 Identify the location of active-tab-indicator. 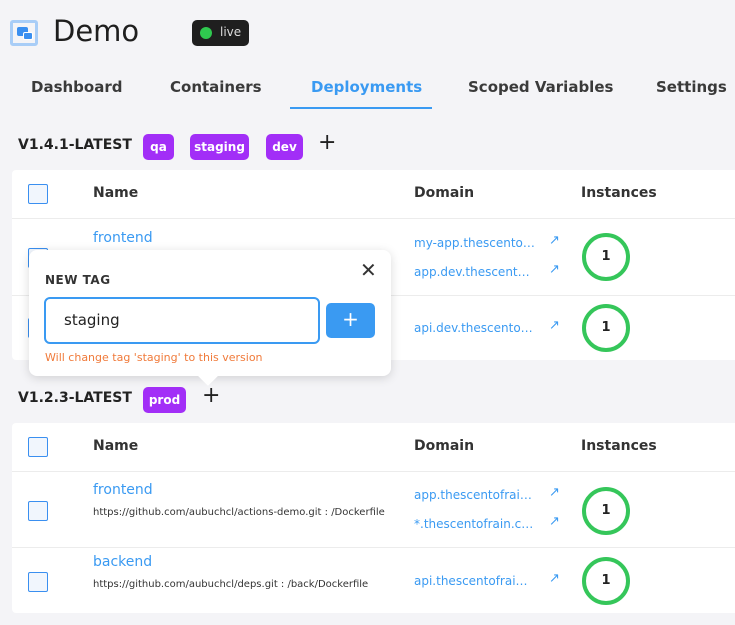
(361, 108).